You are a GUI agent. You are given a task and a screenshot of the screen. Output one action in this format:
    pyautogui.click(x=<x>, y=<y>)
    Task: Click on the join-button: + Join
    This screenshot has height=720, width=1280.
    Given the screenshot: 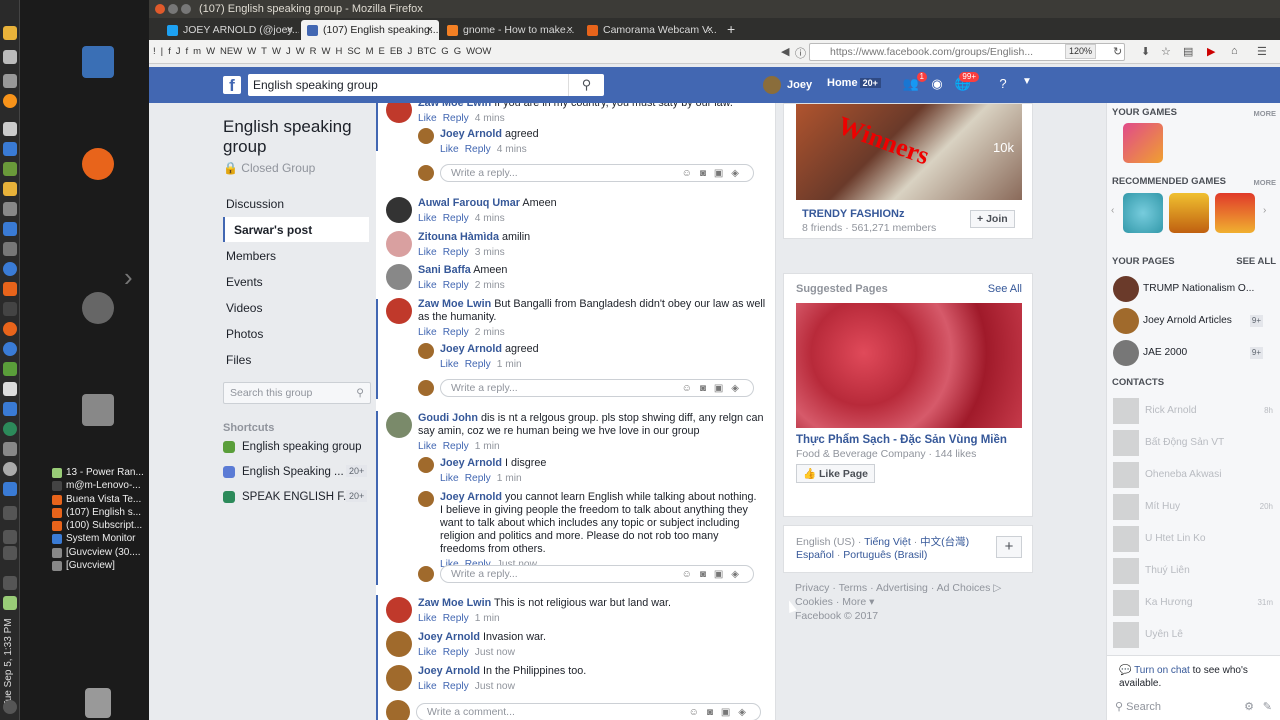 What is the action you would take?
    pyautogui.click(x=992, y=219)
    